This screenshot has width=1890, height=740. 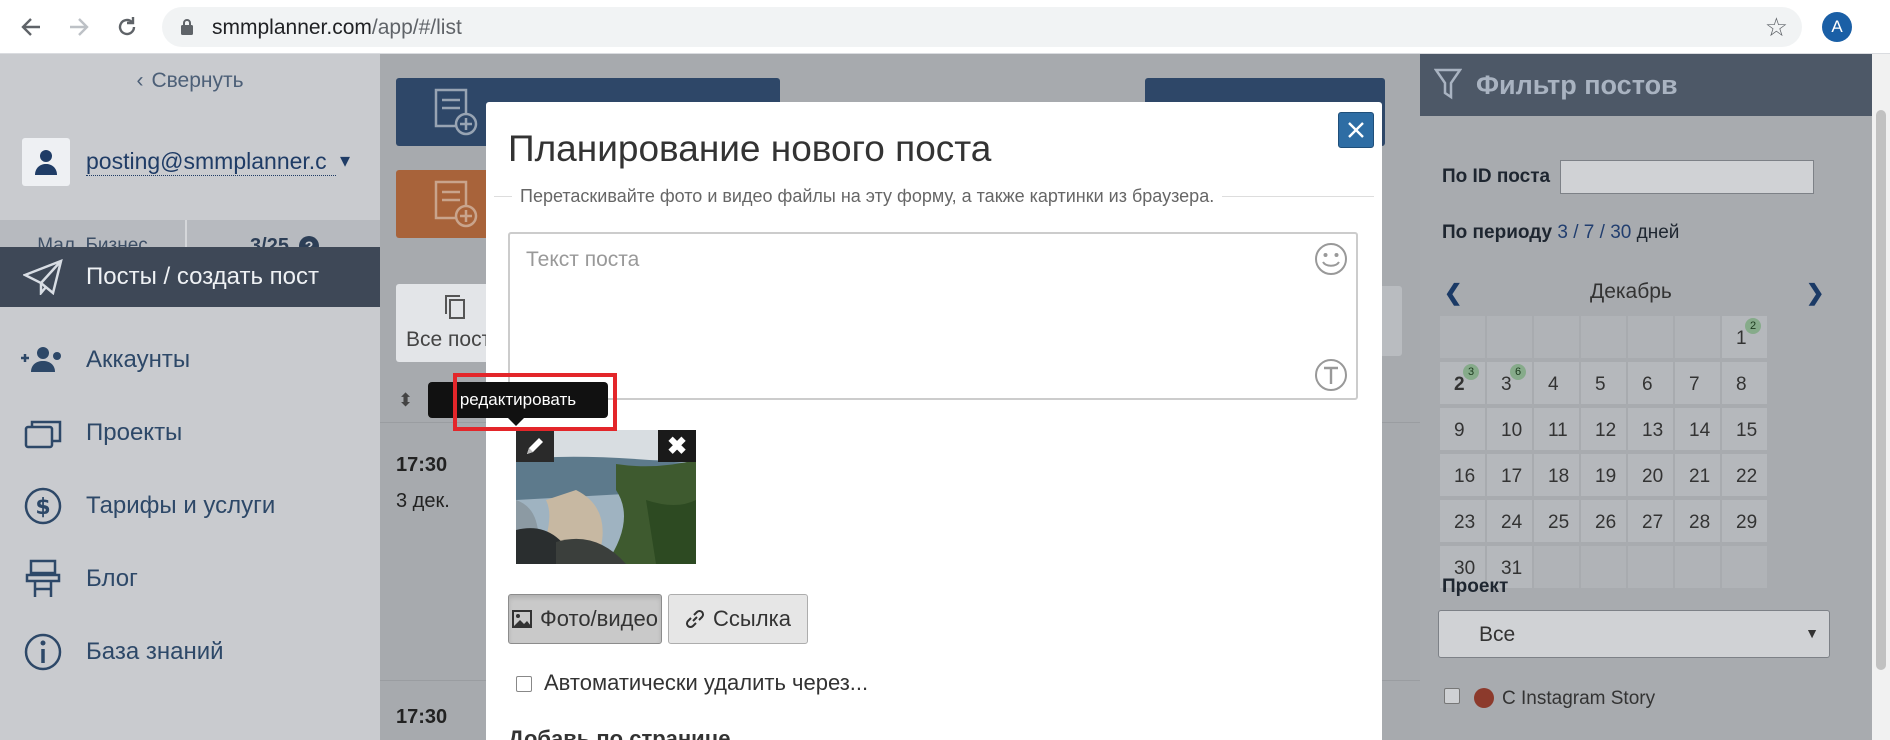 What do you see at coordinates (1356, 130) in the screenshot?
I see `modal-close-button` at bounding box center [1356, 130].